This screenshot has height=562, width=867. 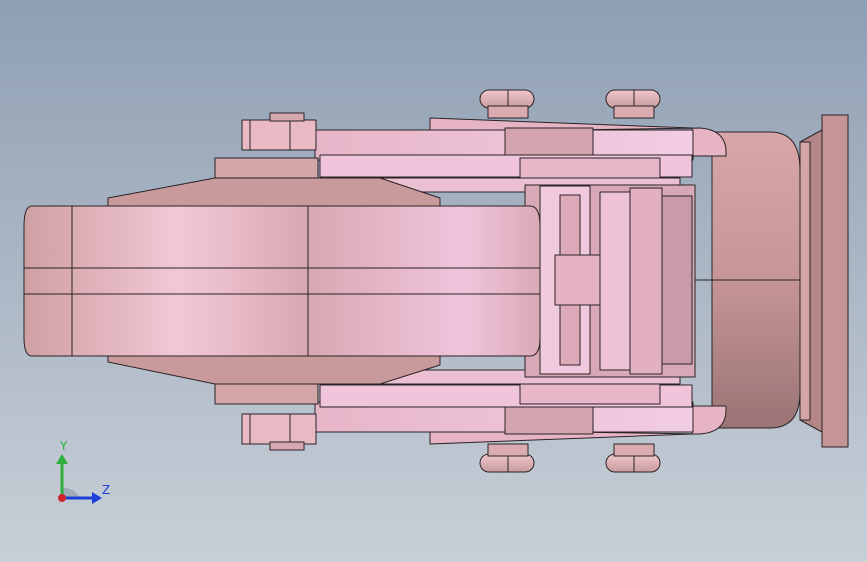 What do you see at coordinates (85, 476) in the screenshot?
I see `axis-triad: Y Z` at bounding box center [85, 476].